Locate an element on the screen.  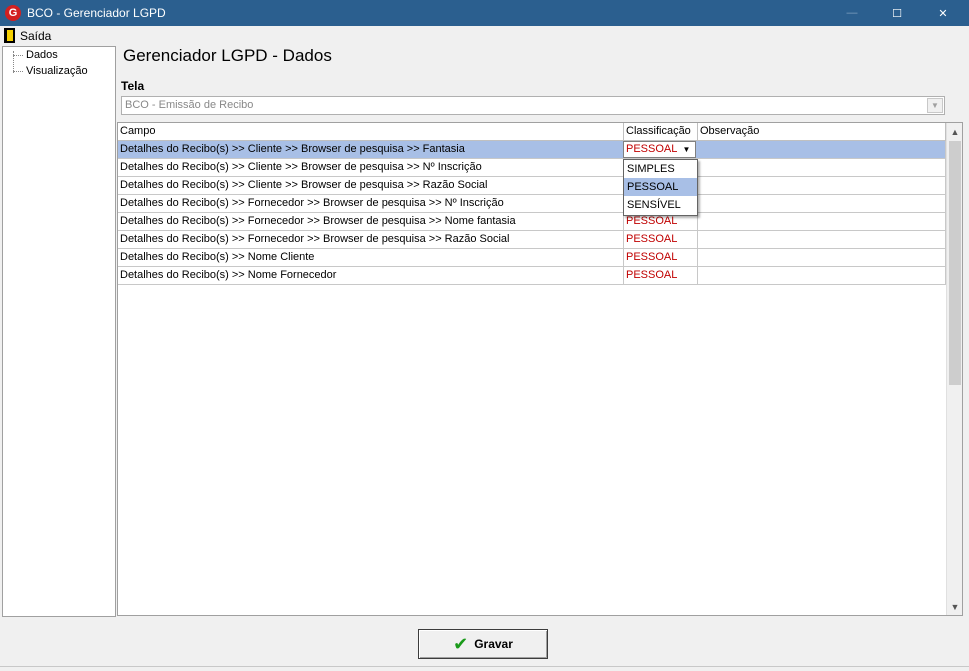
tree-item-dados: Dados is located at coordinates (35, 55).